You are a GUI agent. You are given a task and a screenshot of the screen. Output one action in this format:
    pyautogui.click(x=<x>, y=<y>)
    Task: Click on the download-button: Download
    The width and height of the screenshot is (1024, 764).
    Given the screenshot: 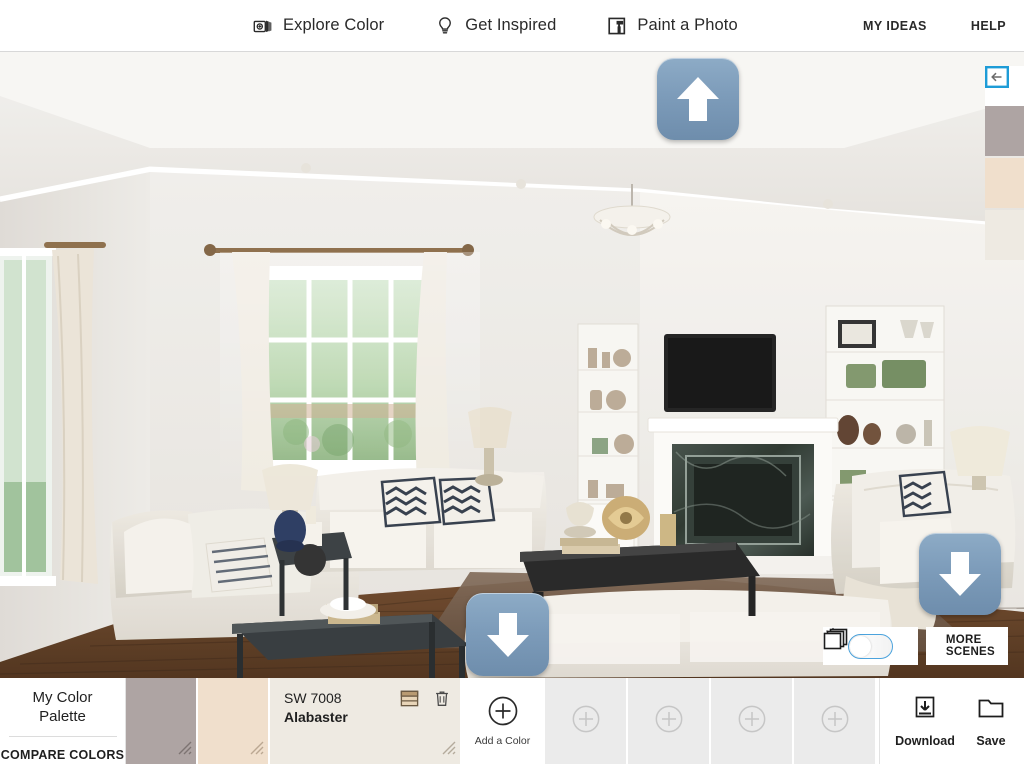 What is the action you would take?
    pyautogui.click(x=925, y=721)
    